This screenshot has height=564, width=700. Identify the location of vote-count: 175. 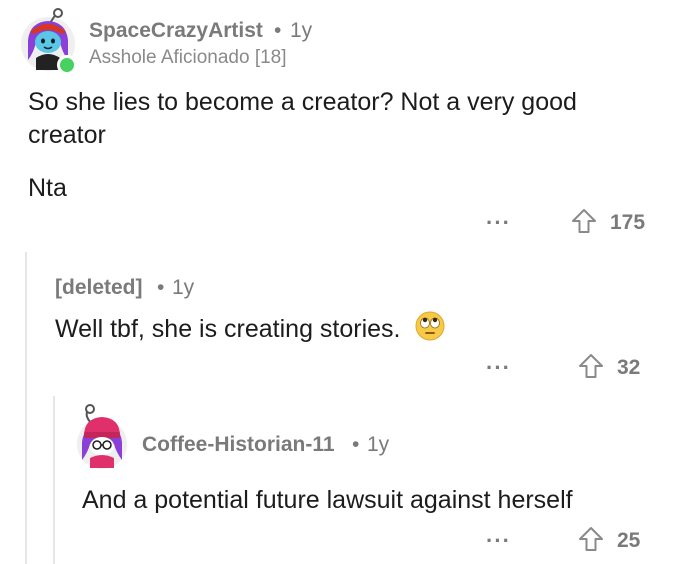
(628, 222).